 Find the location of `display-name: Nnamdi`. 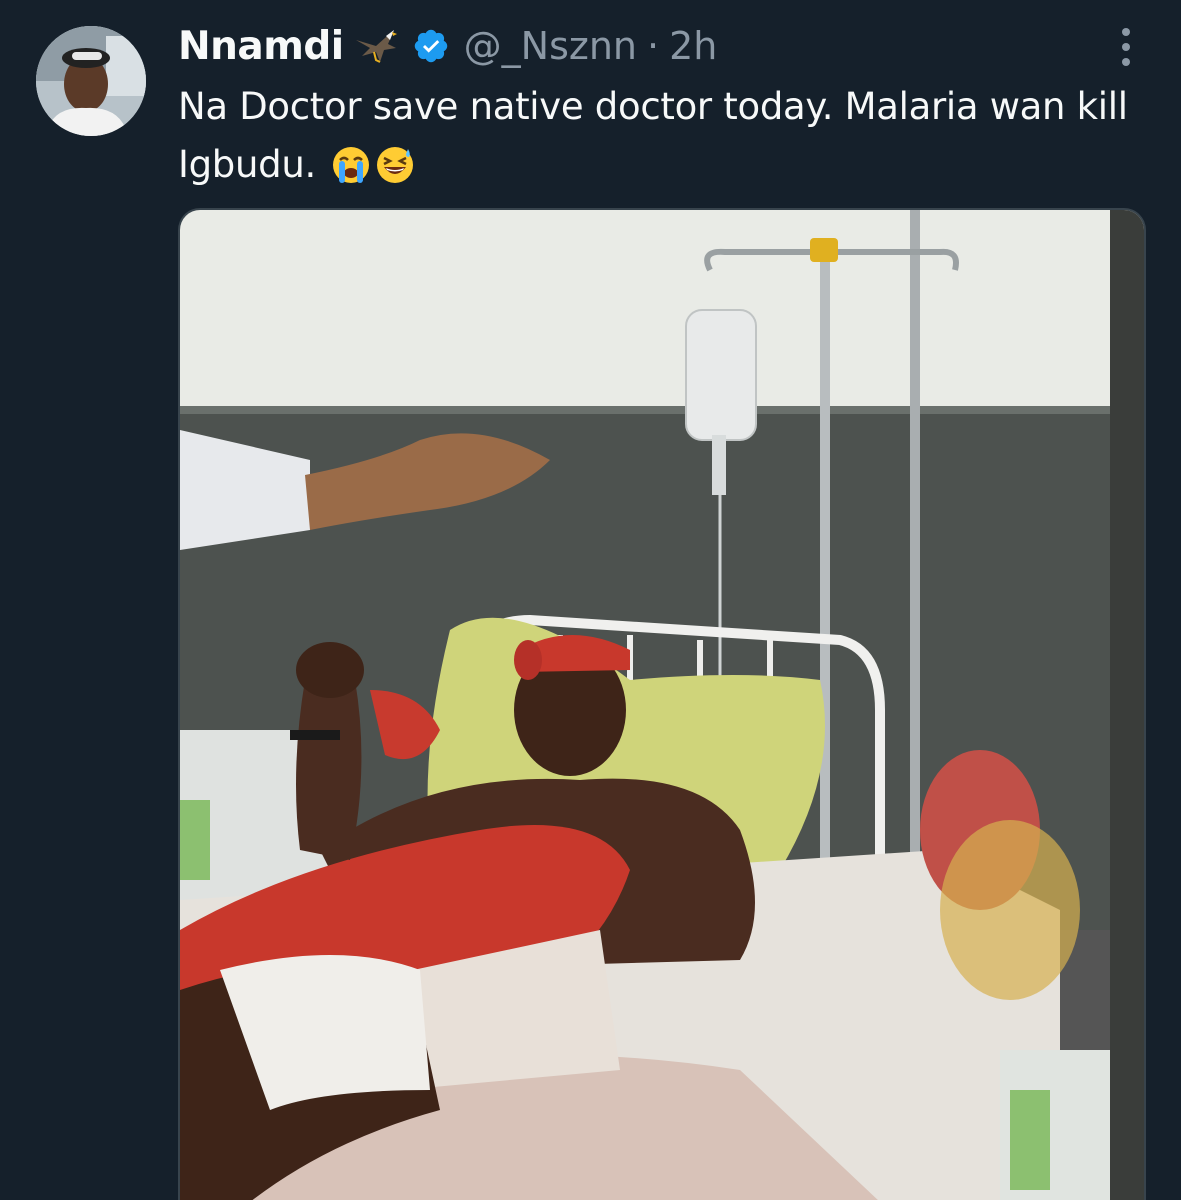

display-name: Nnamdi is located at coordinates (261, 46).